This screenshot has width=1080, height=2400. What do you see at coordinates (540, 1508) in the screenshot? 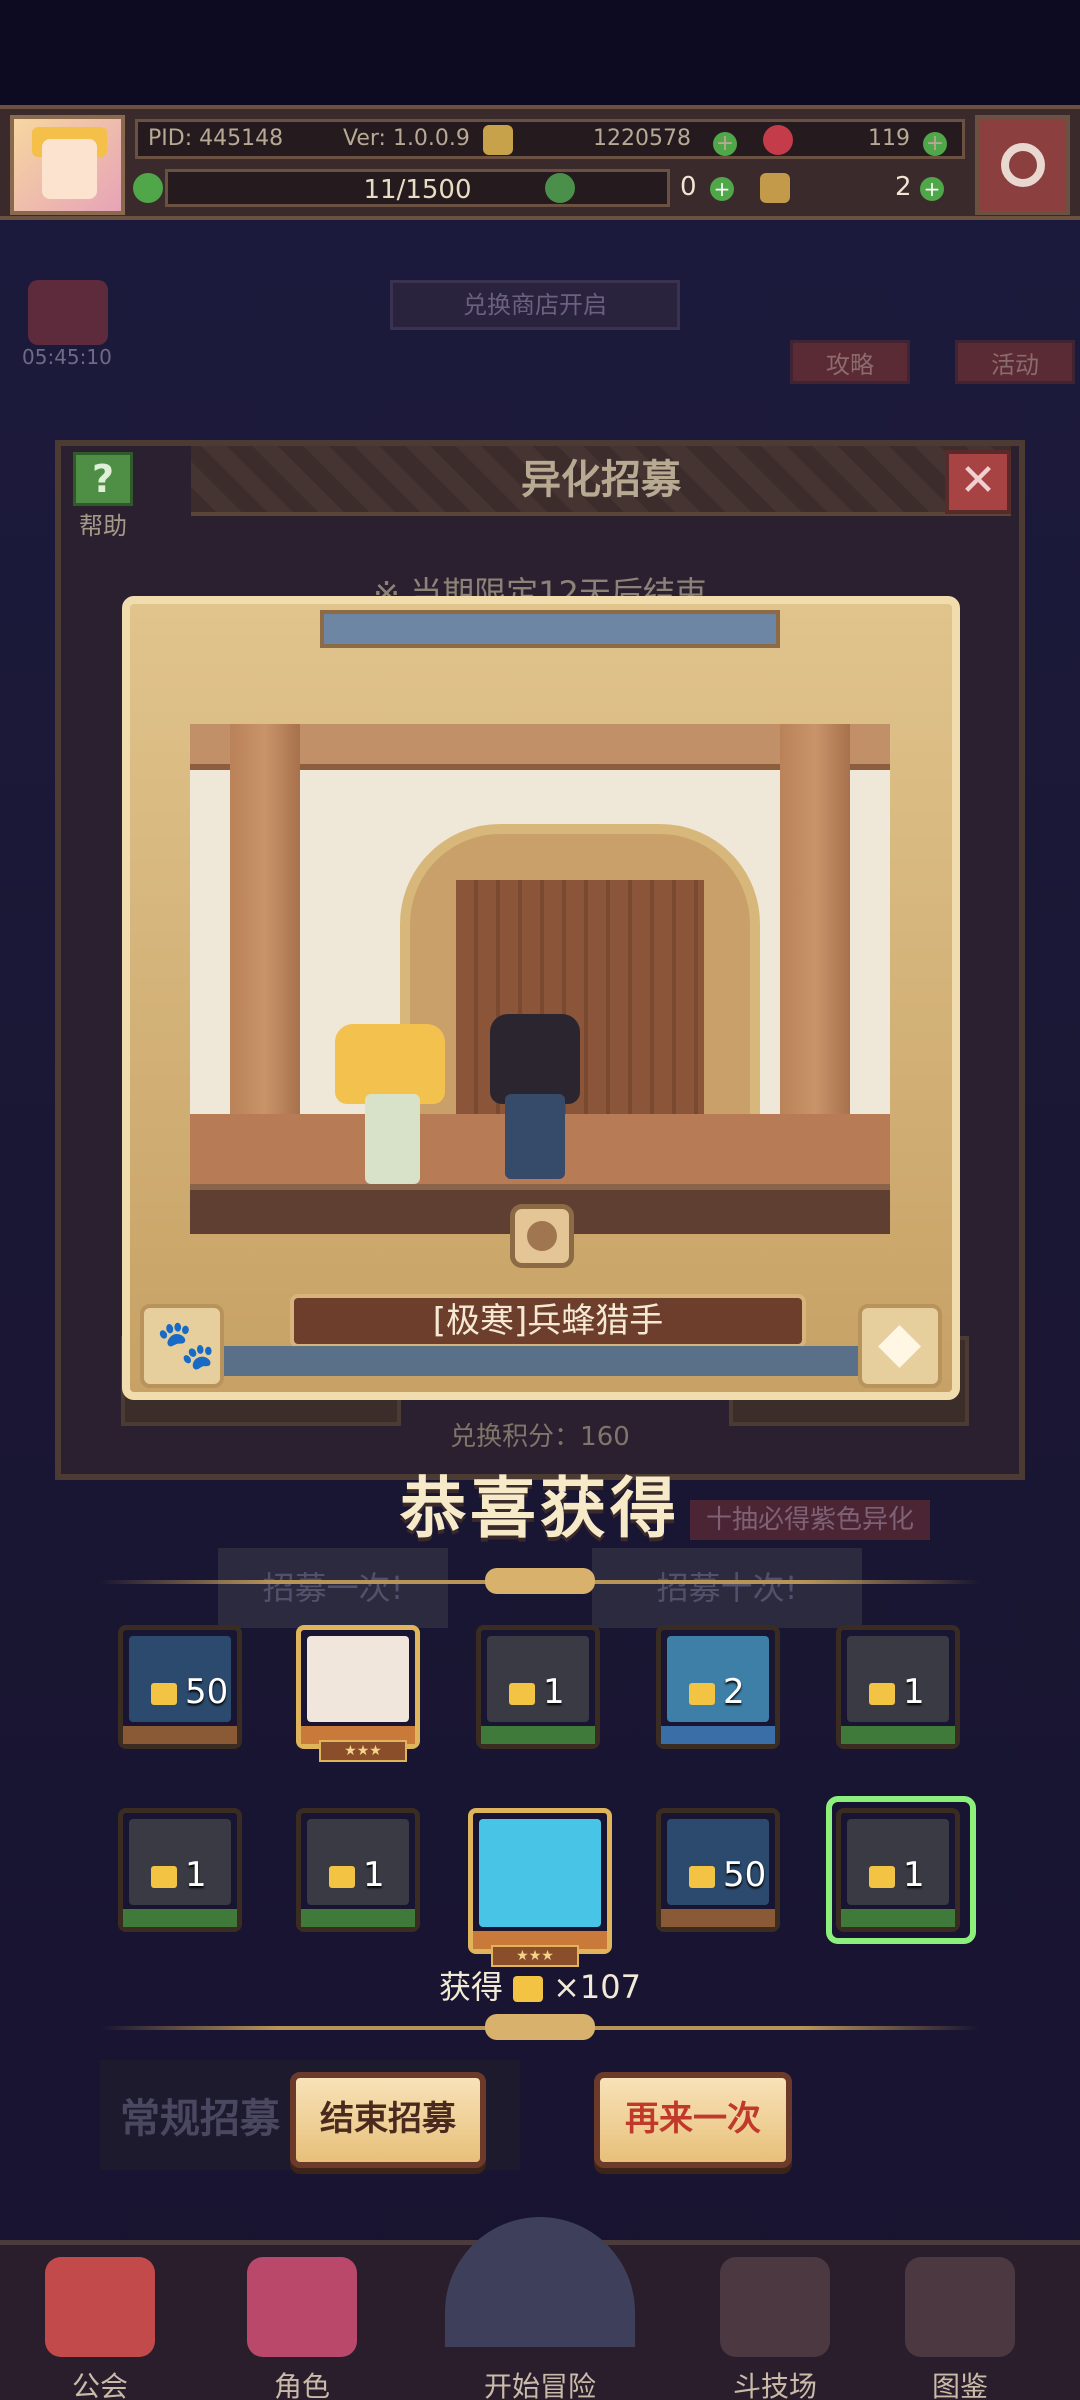
I see `congrats-title: 恭喜获得` at bounding box center [540, 1508].